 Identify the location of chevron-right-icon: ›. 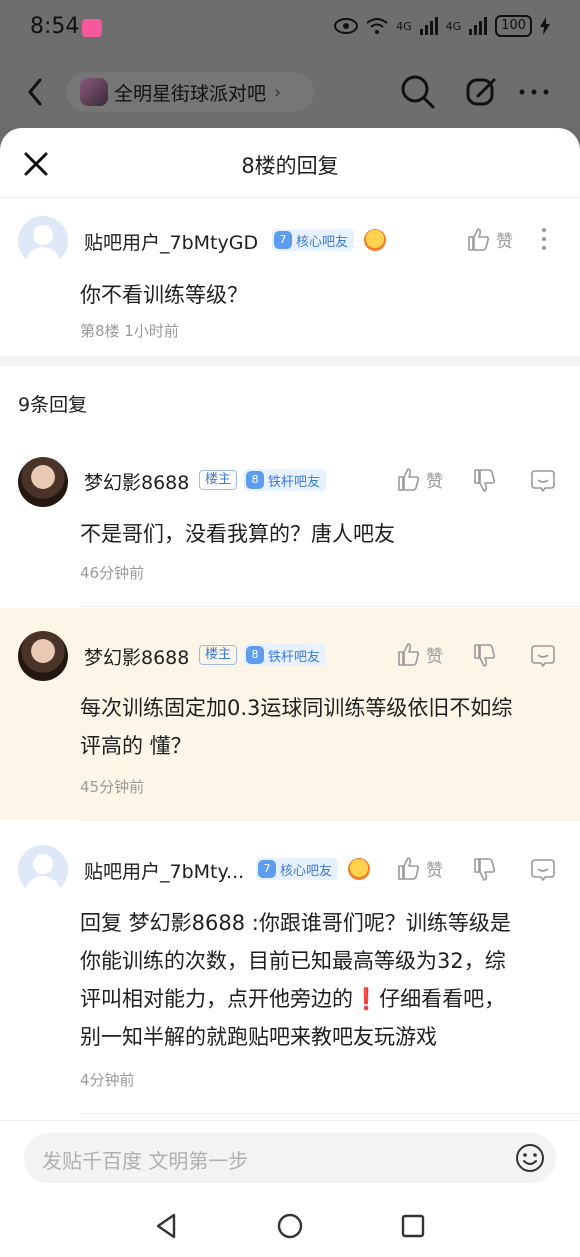
(278, 92).